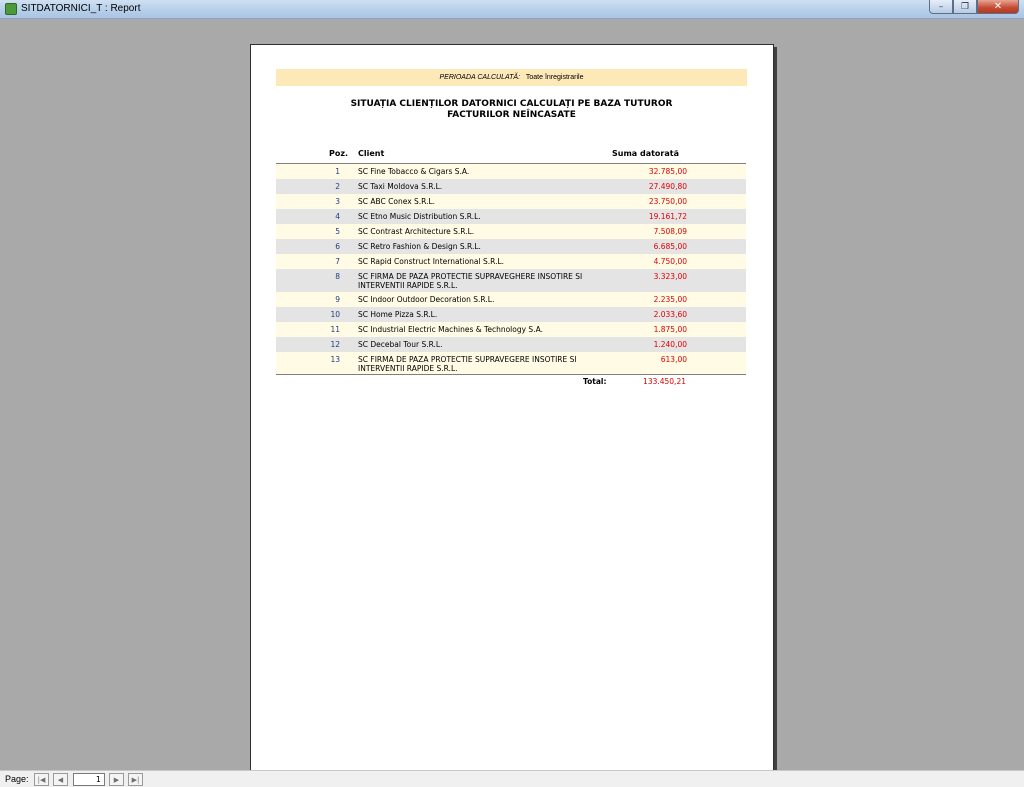  What do you see at coordinates (670, 261) in the screenshot?
I see `row-amount: 4.750,00` at bounding box center [670, 261].